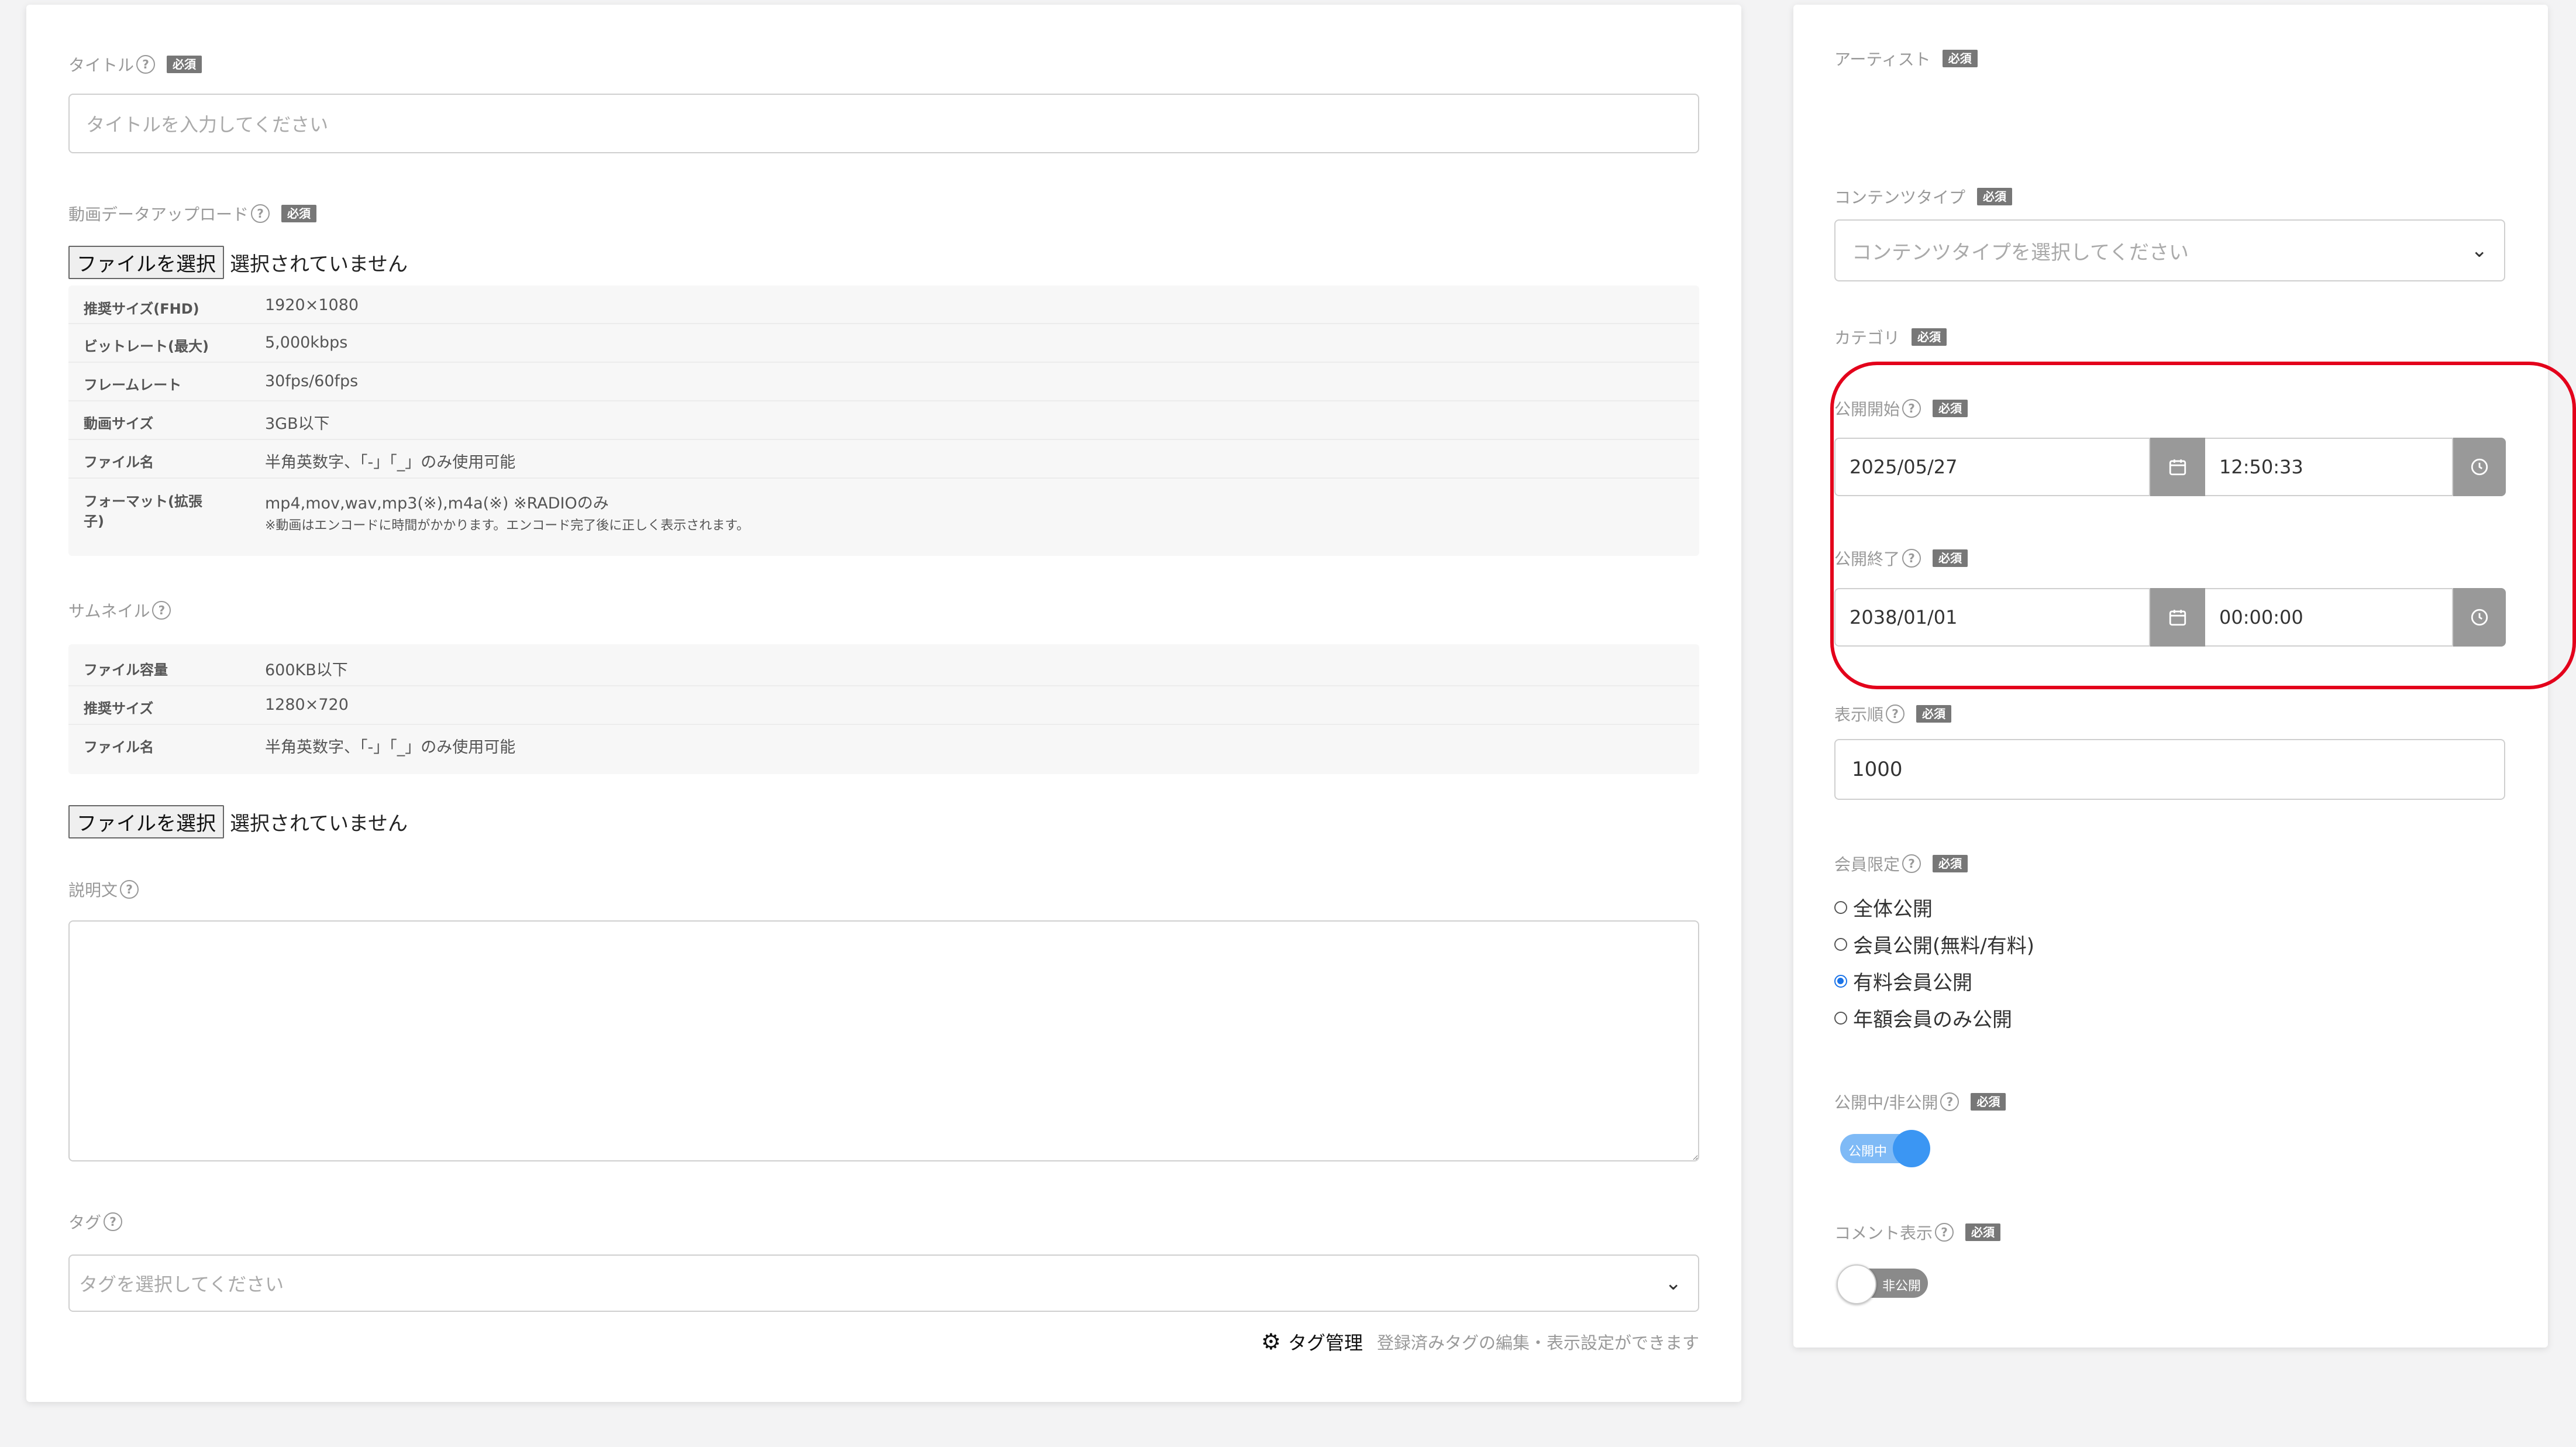  What do you see at coordinates (1883, 907) in the screenshot?
I see `membership-option-public: 全体公開` at bounding box center [1883, 907].